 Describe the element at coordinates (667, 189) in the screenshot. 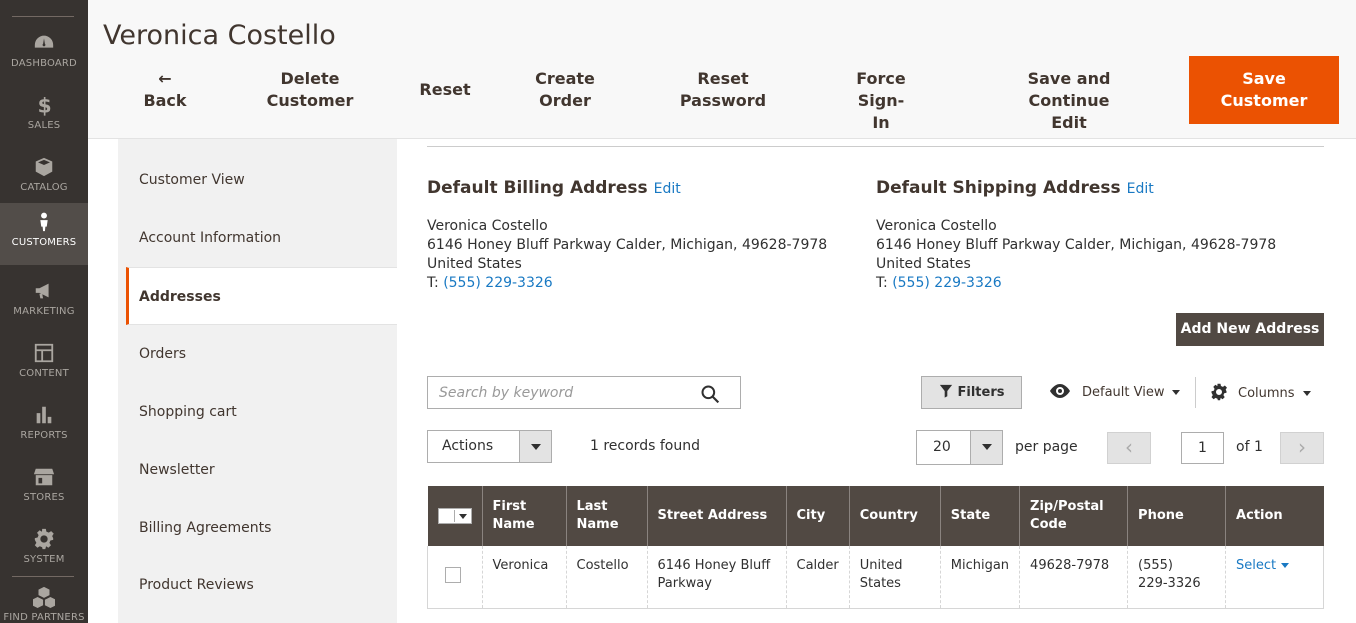

I see `edit-billing-link: Edit` at that location.